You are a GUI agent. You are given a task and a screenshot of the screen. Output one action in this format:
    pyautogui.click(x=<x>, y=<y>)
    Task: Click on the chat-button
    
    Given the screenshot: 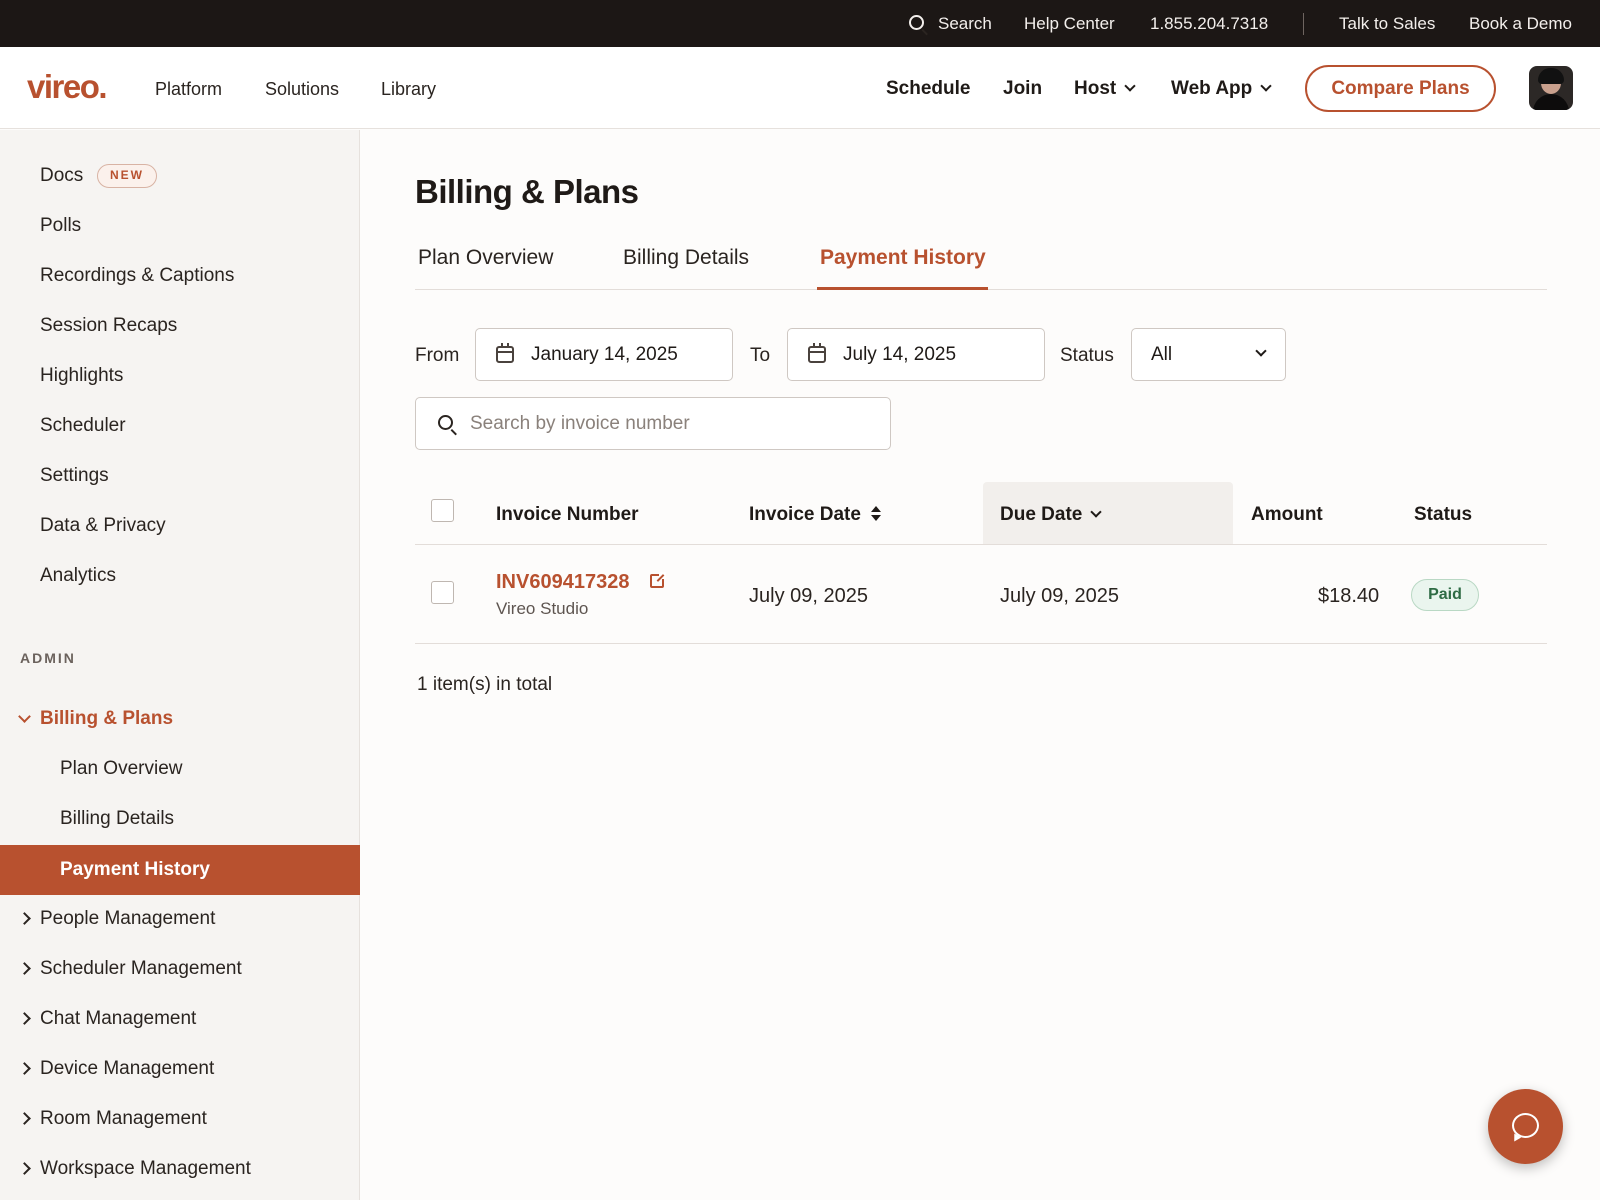 What is the action you would take?
    pyautogui.click(x=1525, y=1126)
    